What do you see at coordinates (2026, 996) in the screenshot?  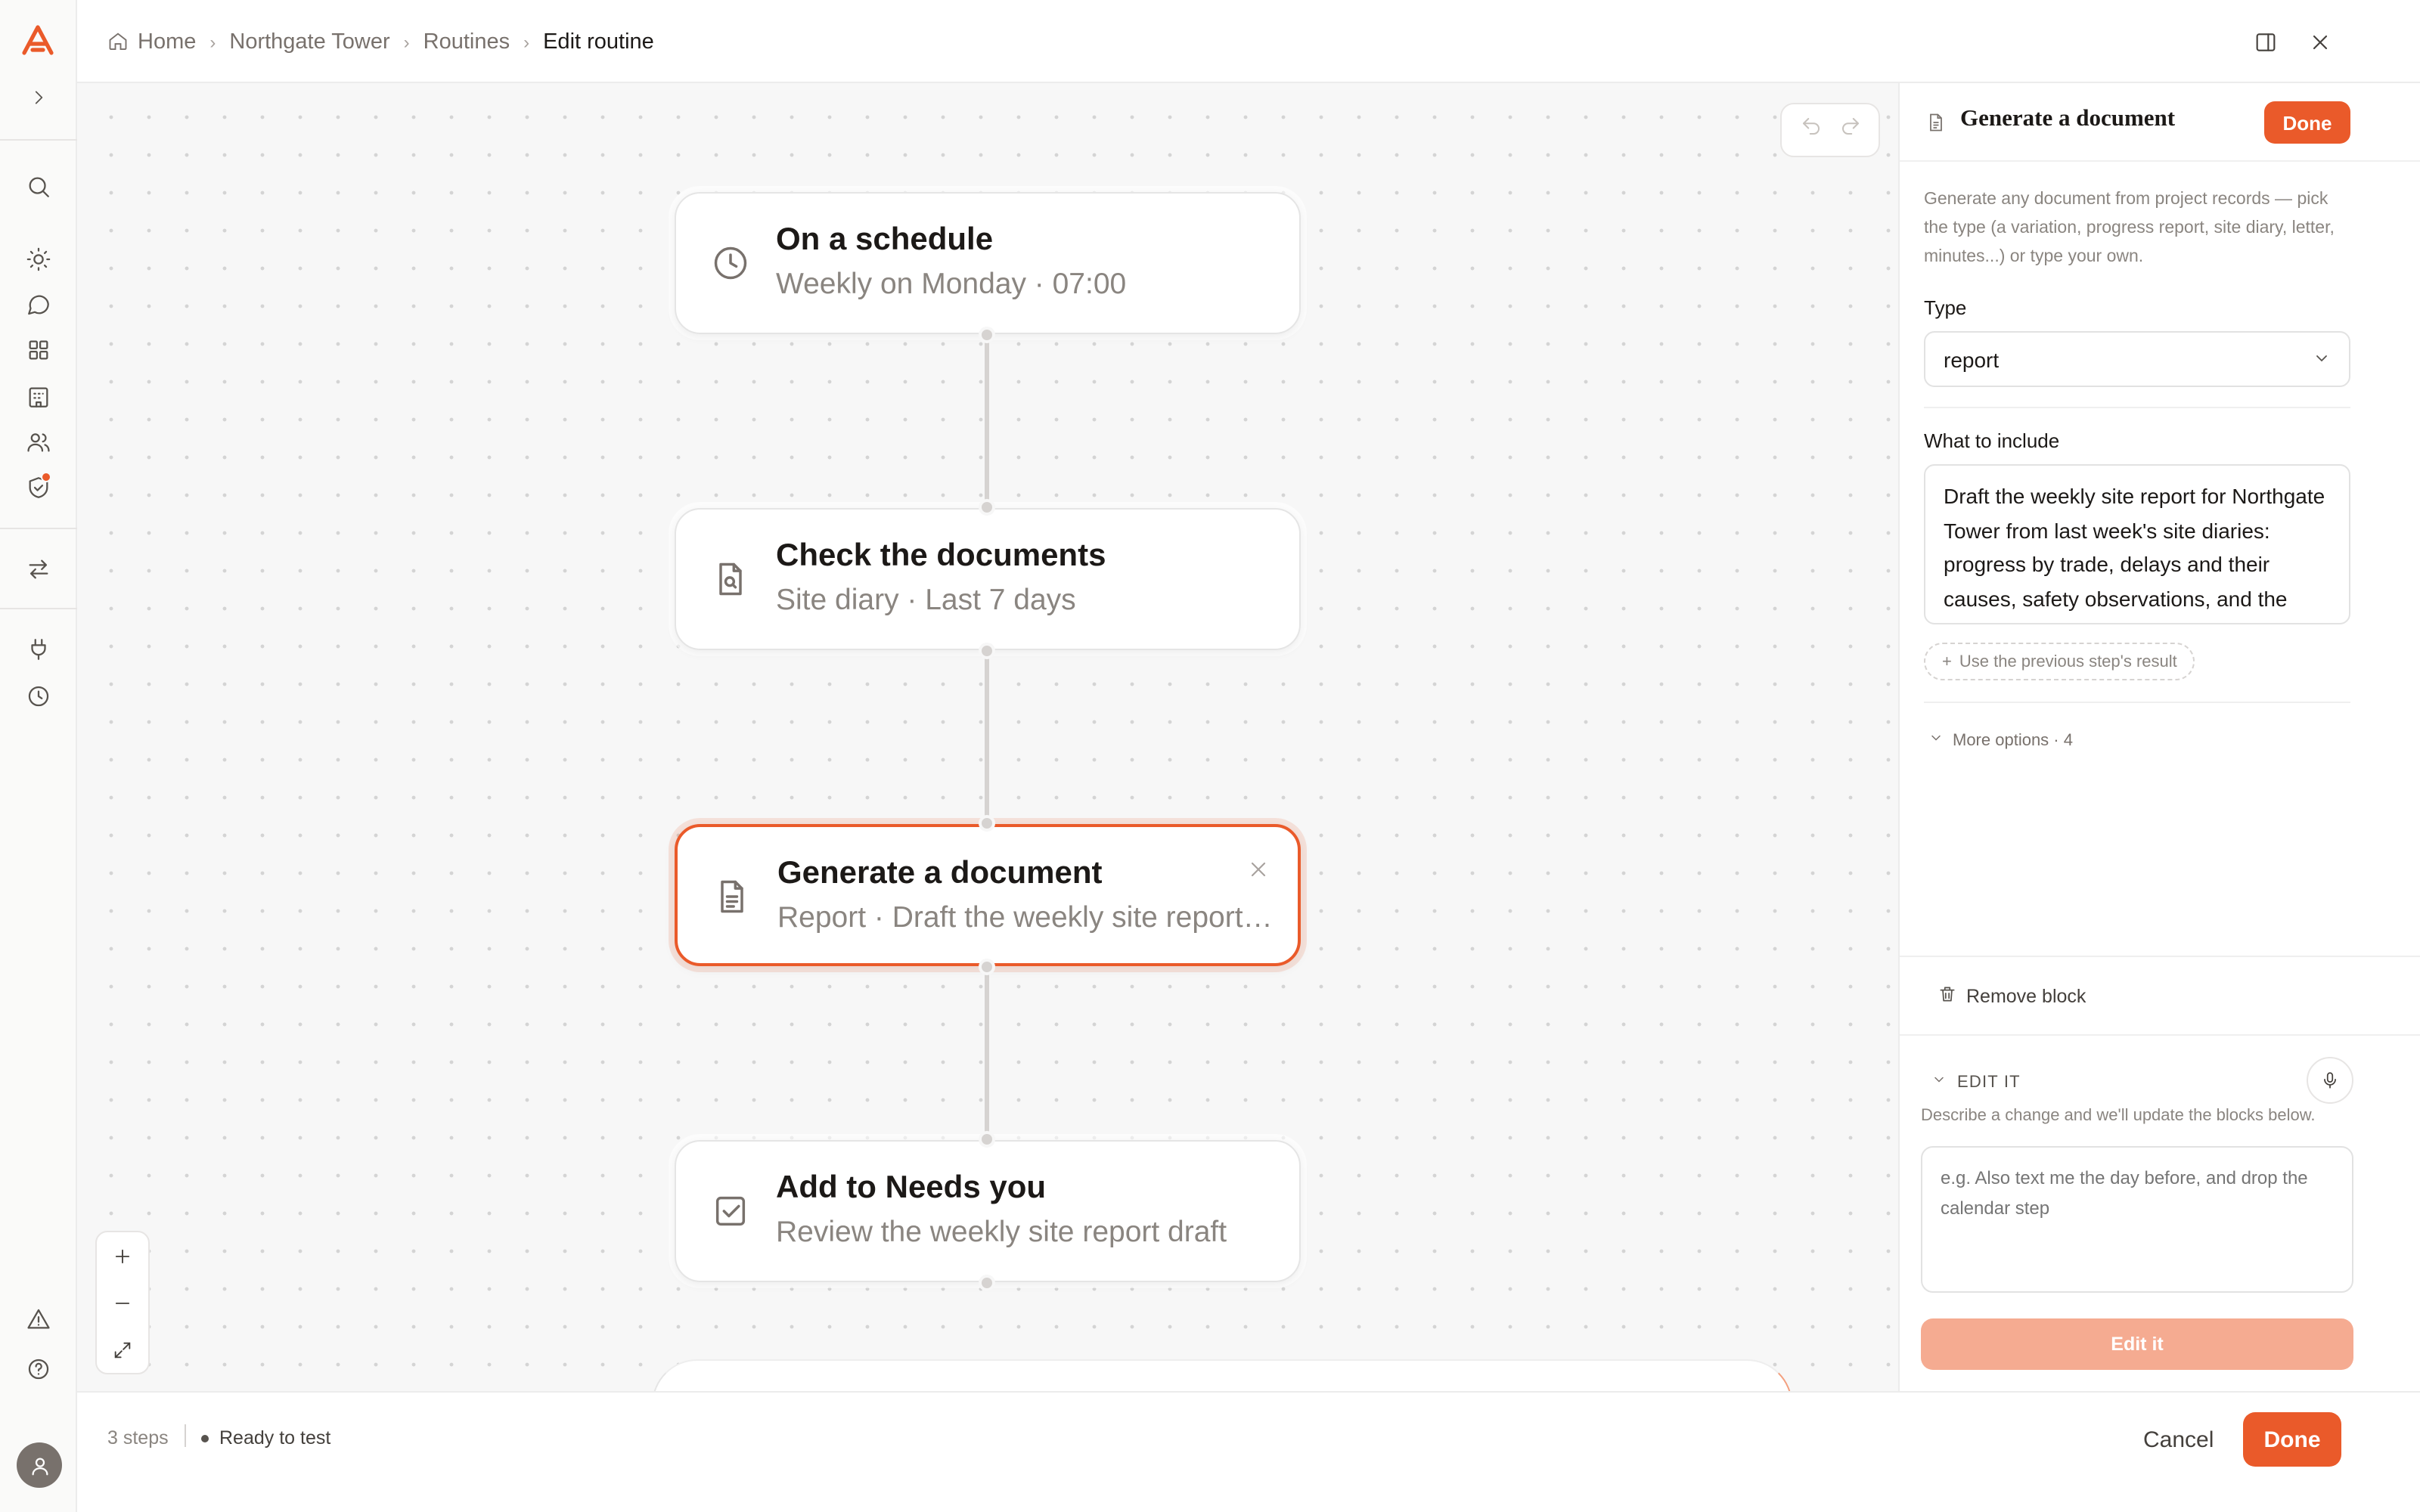 I see `remove-block-label: Remove block` at bounding box center [2026, 996].